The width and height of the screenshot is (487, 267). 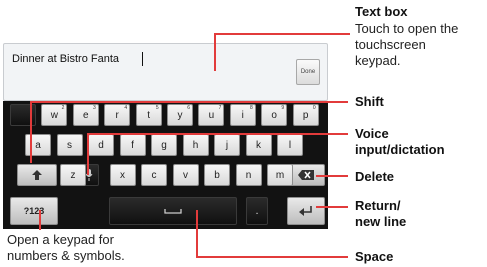 What do you see at coordinates (66, 255) in the screenshot?
I see `callout-numbers-desc-2: numbers & symbols.` at bounding box center [66, 255].